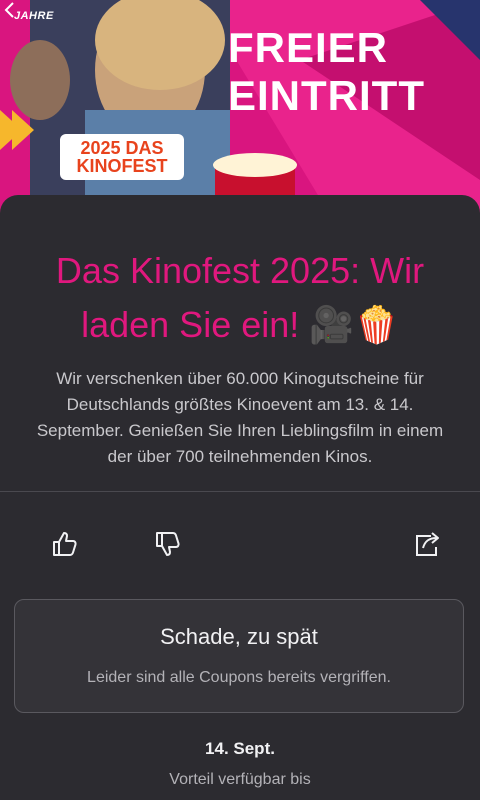  Describe the element at coordinates (240, 748) in the screenshot. I see `availability-date: 14. Sept.` at that location.